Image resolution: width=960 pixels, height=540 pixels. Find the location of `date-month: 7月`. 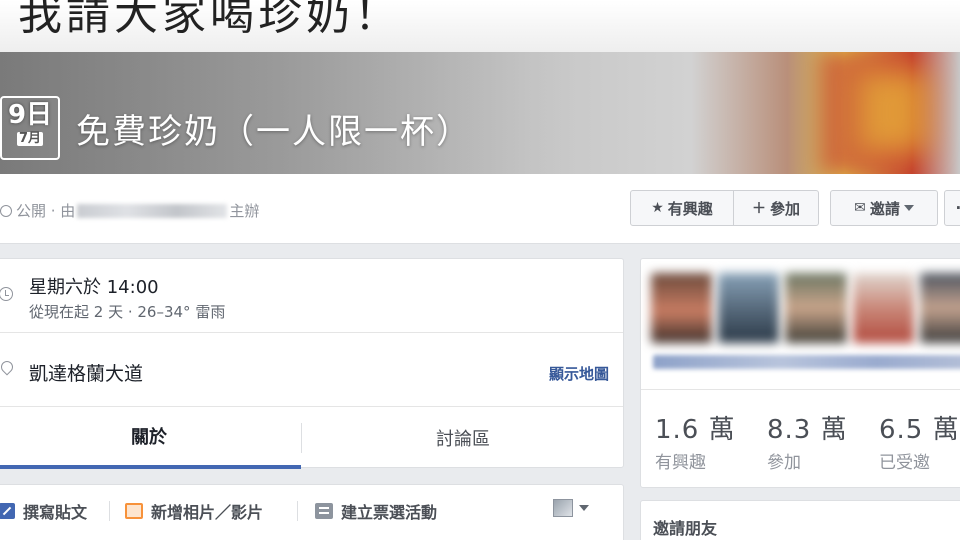

date-month: 7月 is located at coordinates (30, 138).